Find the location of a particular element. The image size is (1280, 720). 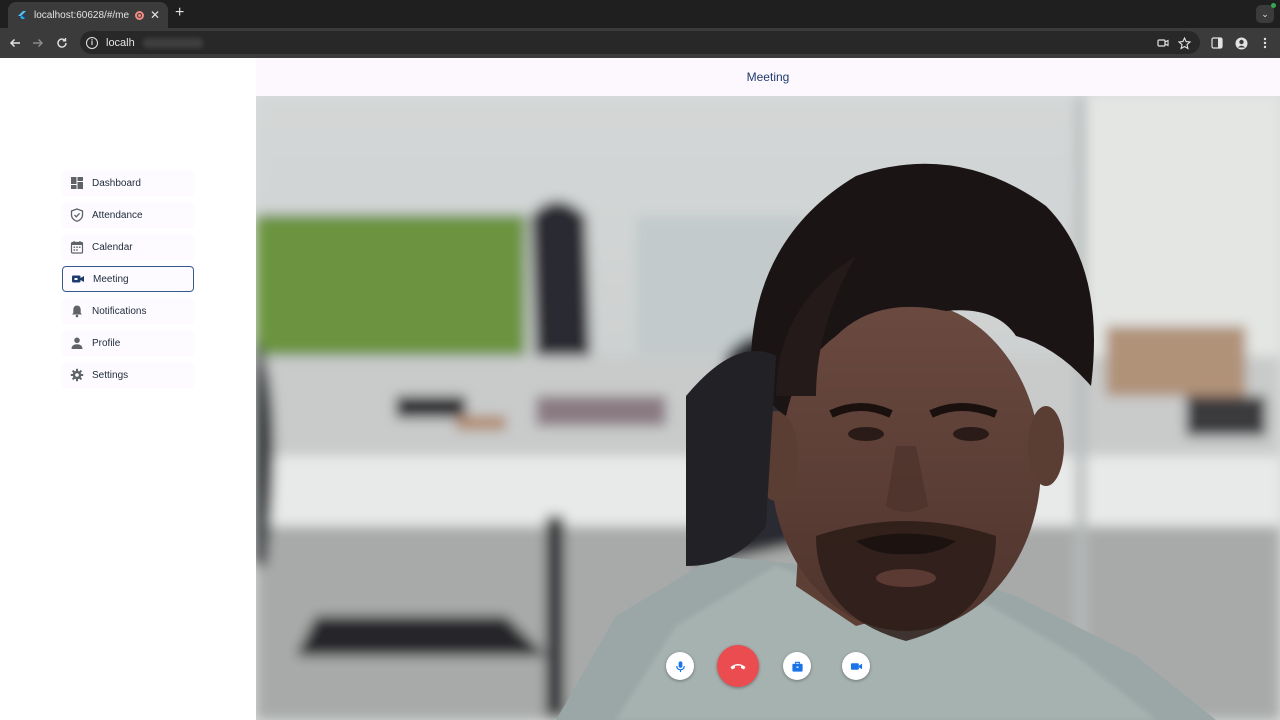

screen-share-button is located at coordinates (797, 666).